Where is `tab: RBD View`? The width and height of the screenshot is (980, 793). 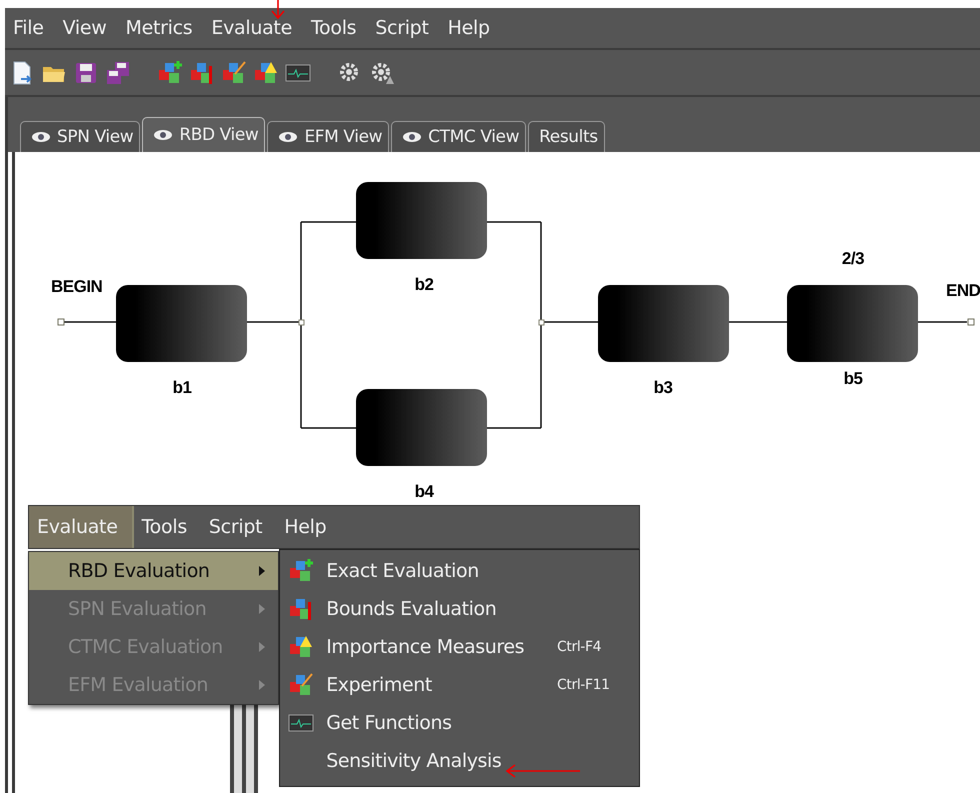
tab: RBD View is located at coordinates (204, 134).